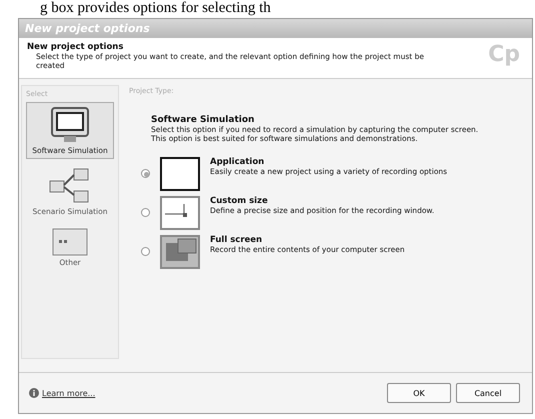 The image size is (535, 419). I want to click on header-title: New project options, so click(75, 47).